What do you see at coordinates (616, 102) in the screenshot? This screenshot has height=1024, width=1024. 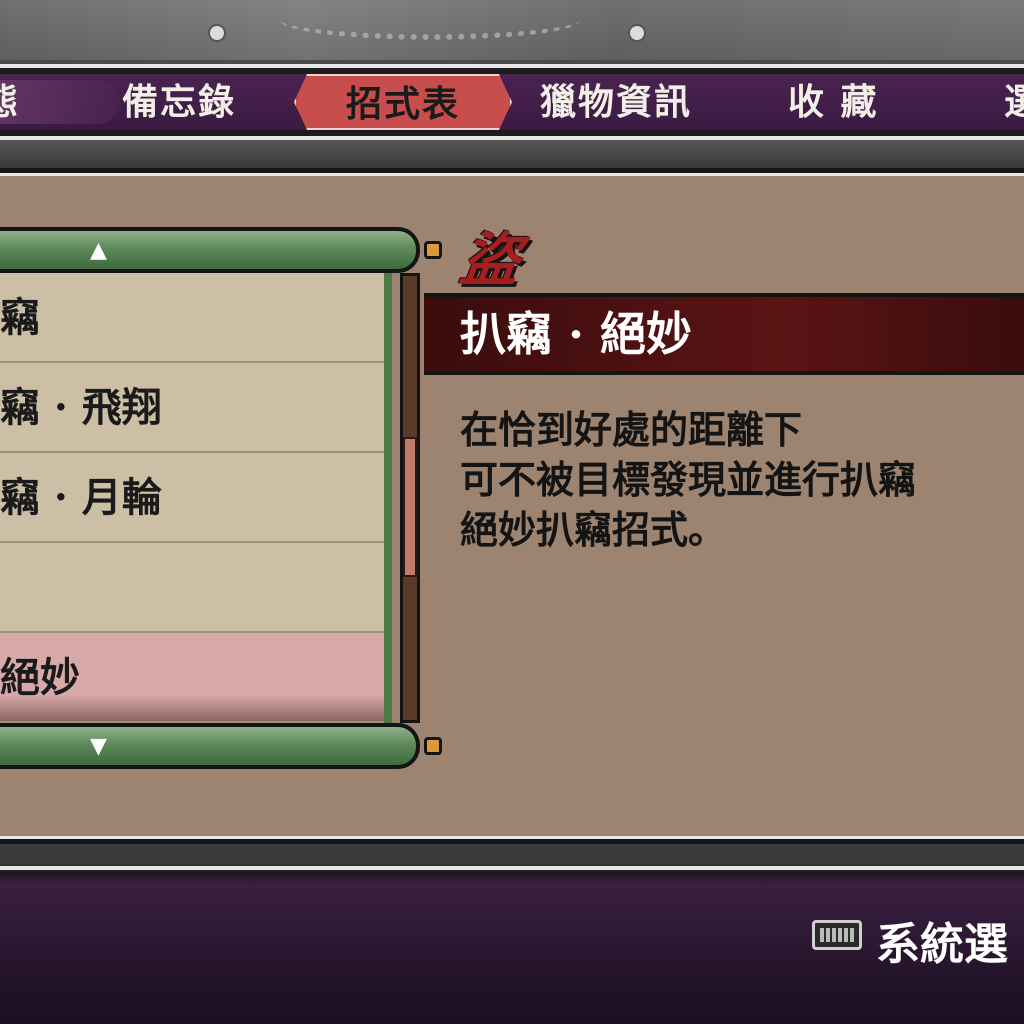 I see `tab-prey-info: 獵物資訊` at bounding box center [616, 102].